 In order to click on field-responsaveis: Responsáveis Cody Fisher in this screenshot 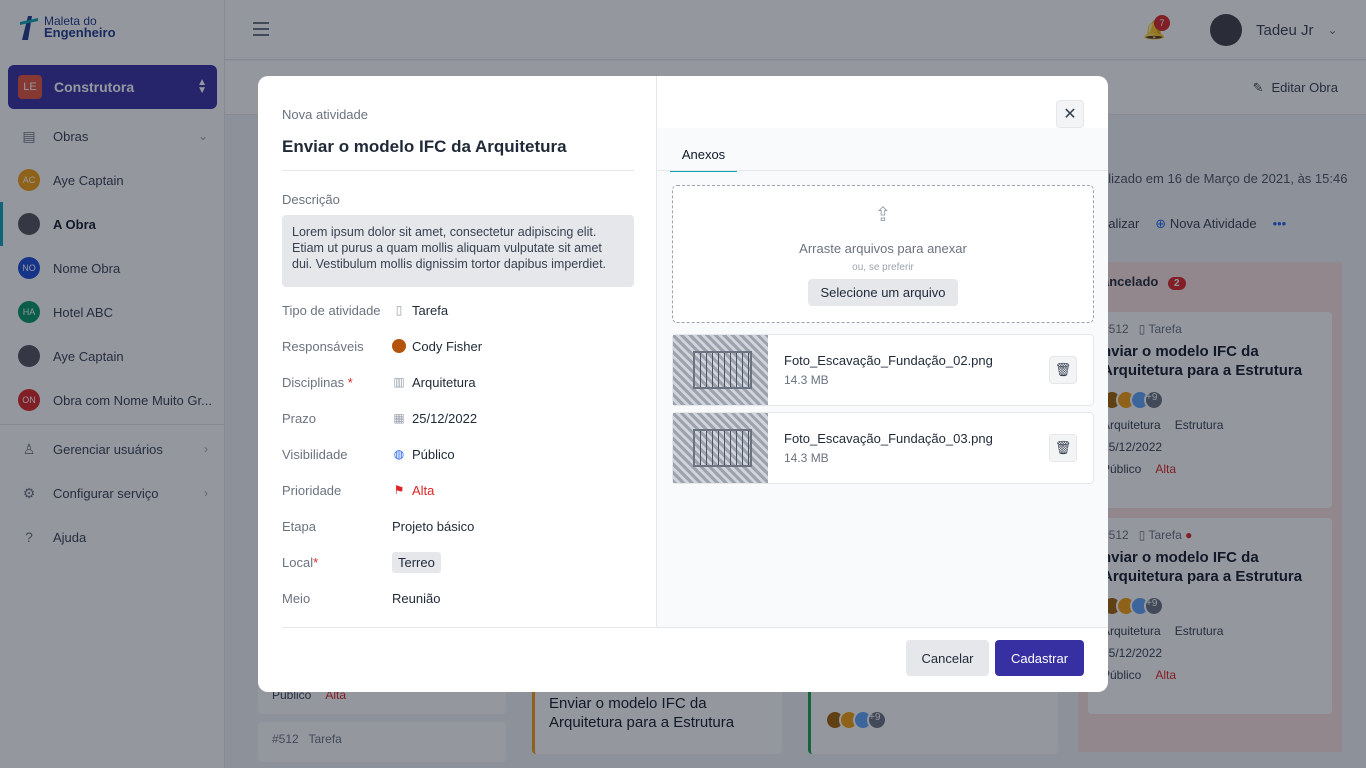, I will do `click(458, 346)`.